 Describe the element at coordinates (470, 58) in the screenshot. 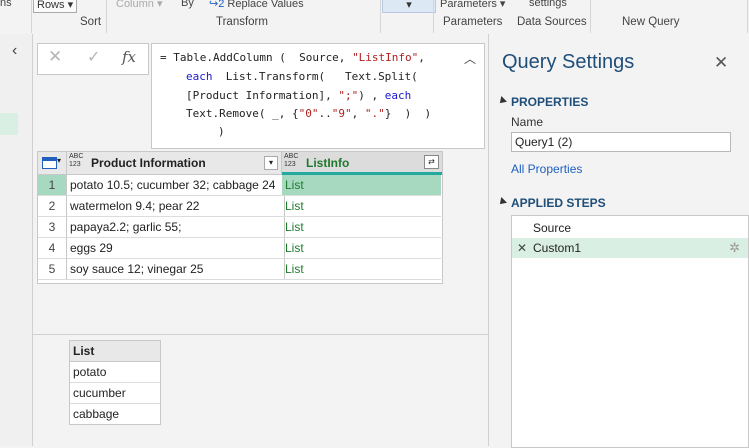

I see `collapse-formula-icon: ︿` at that location.